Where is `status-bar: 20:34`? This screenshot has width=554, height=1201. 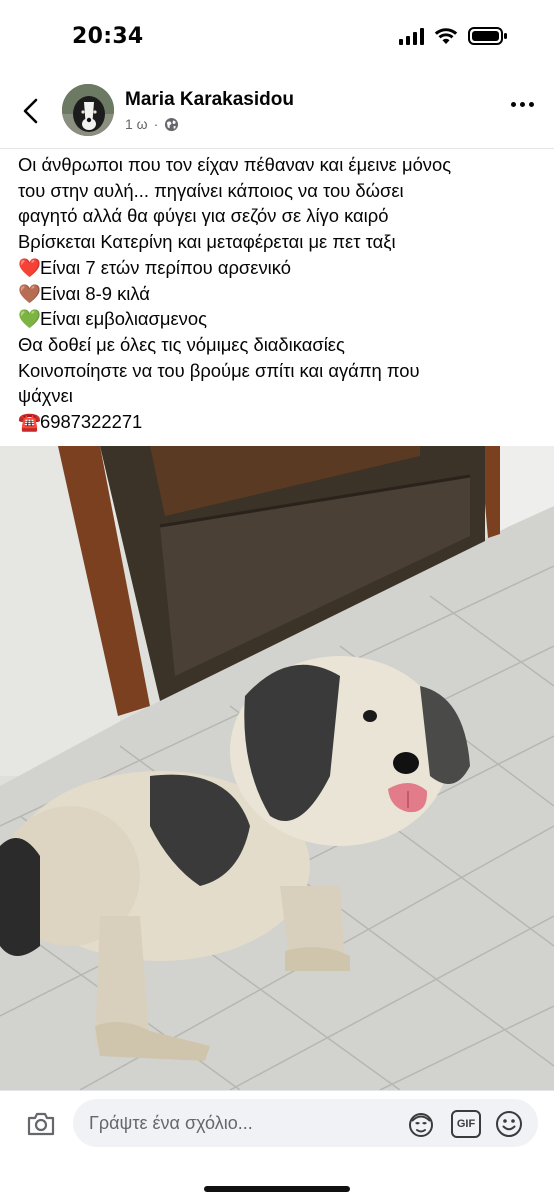 status-bar: 20:34 is located at coordinates (277, 37).